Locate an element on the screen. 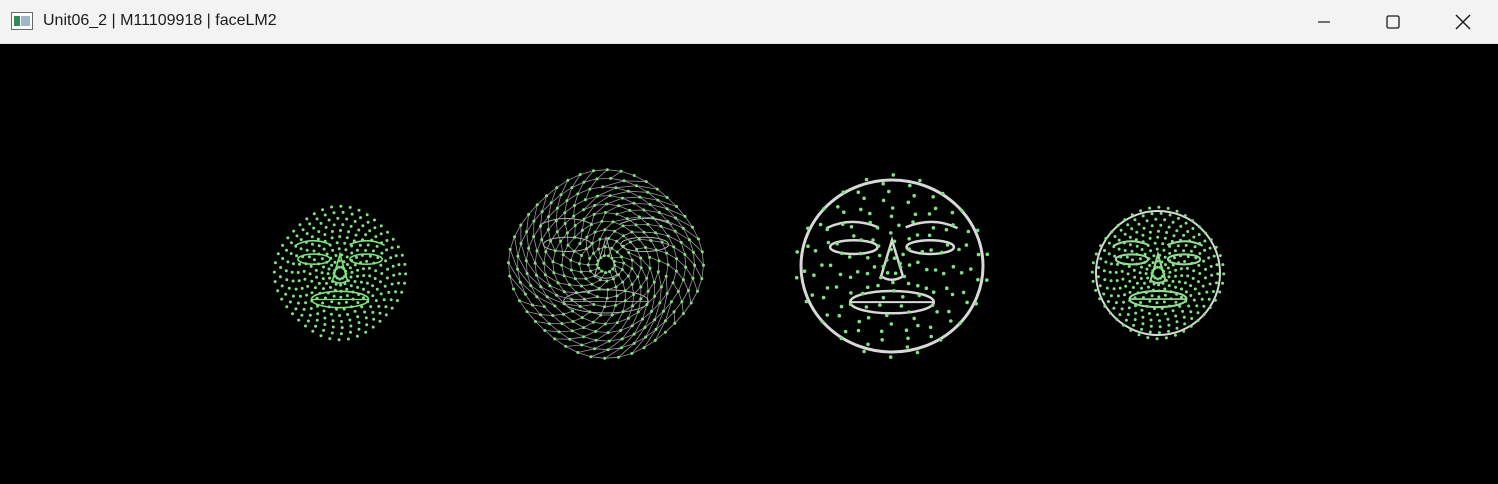 The image size is (1498, 484). close-icon is located at coordinates (1463, 22).